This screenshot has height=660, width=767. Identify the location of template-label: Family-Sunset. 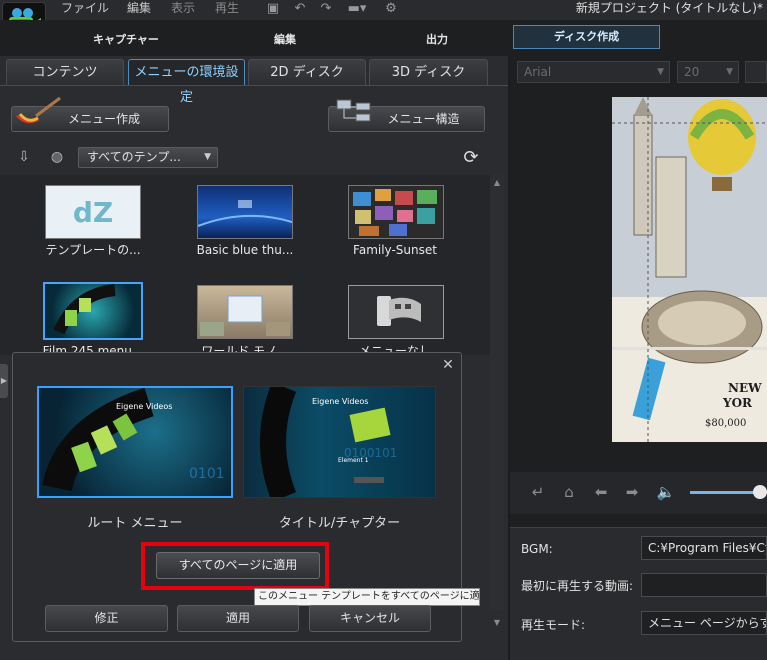
(395, 250).